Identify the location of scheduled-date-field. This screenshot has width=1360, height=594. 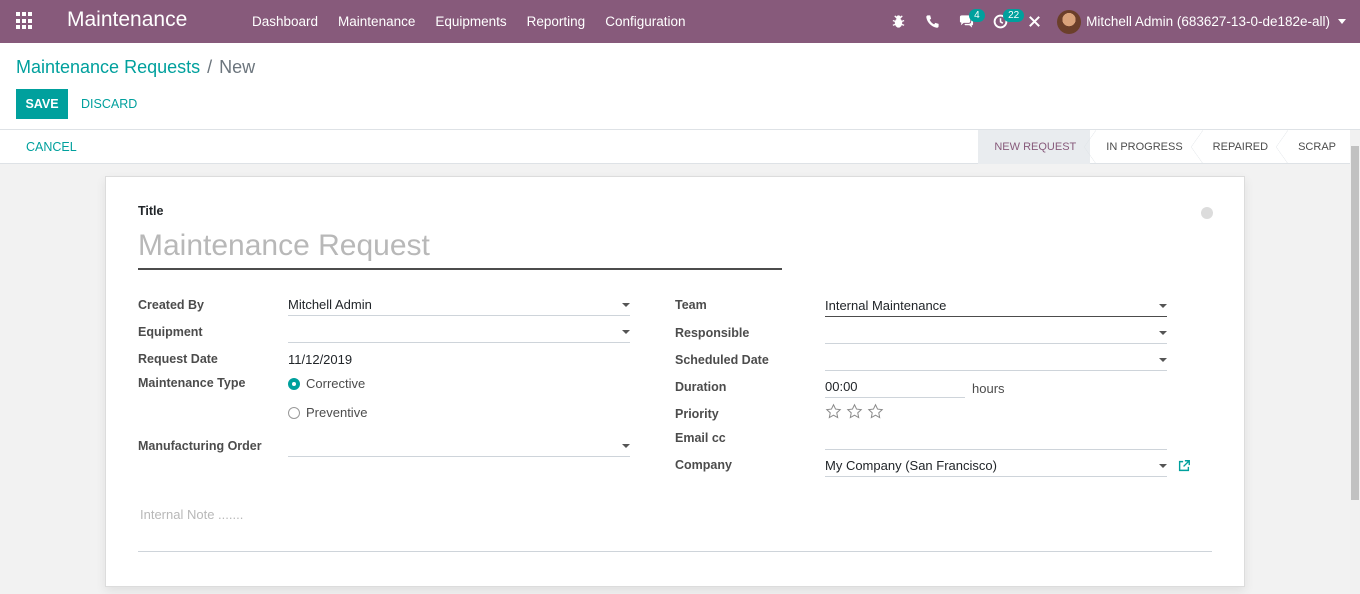
(996, 360).